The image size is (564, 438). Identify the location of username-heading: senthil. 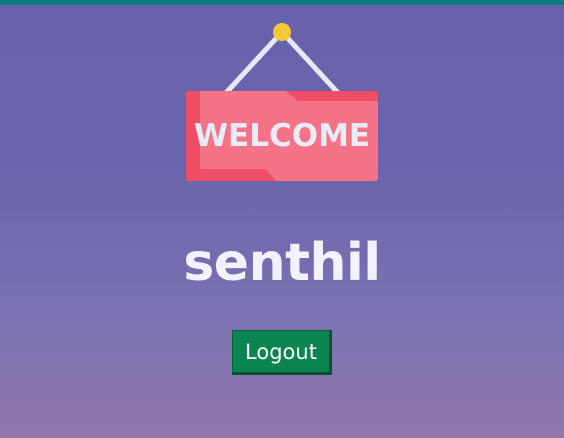
(282, 263).